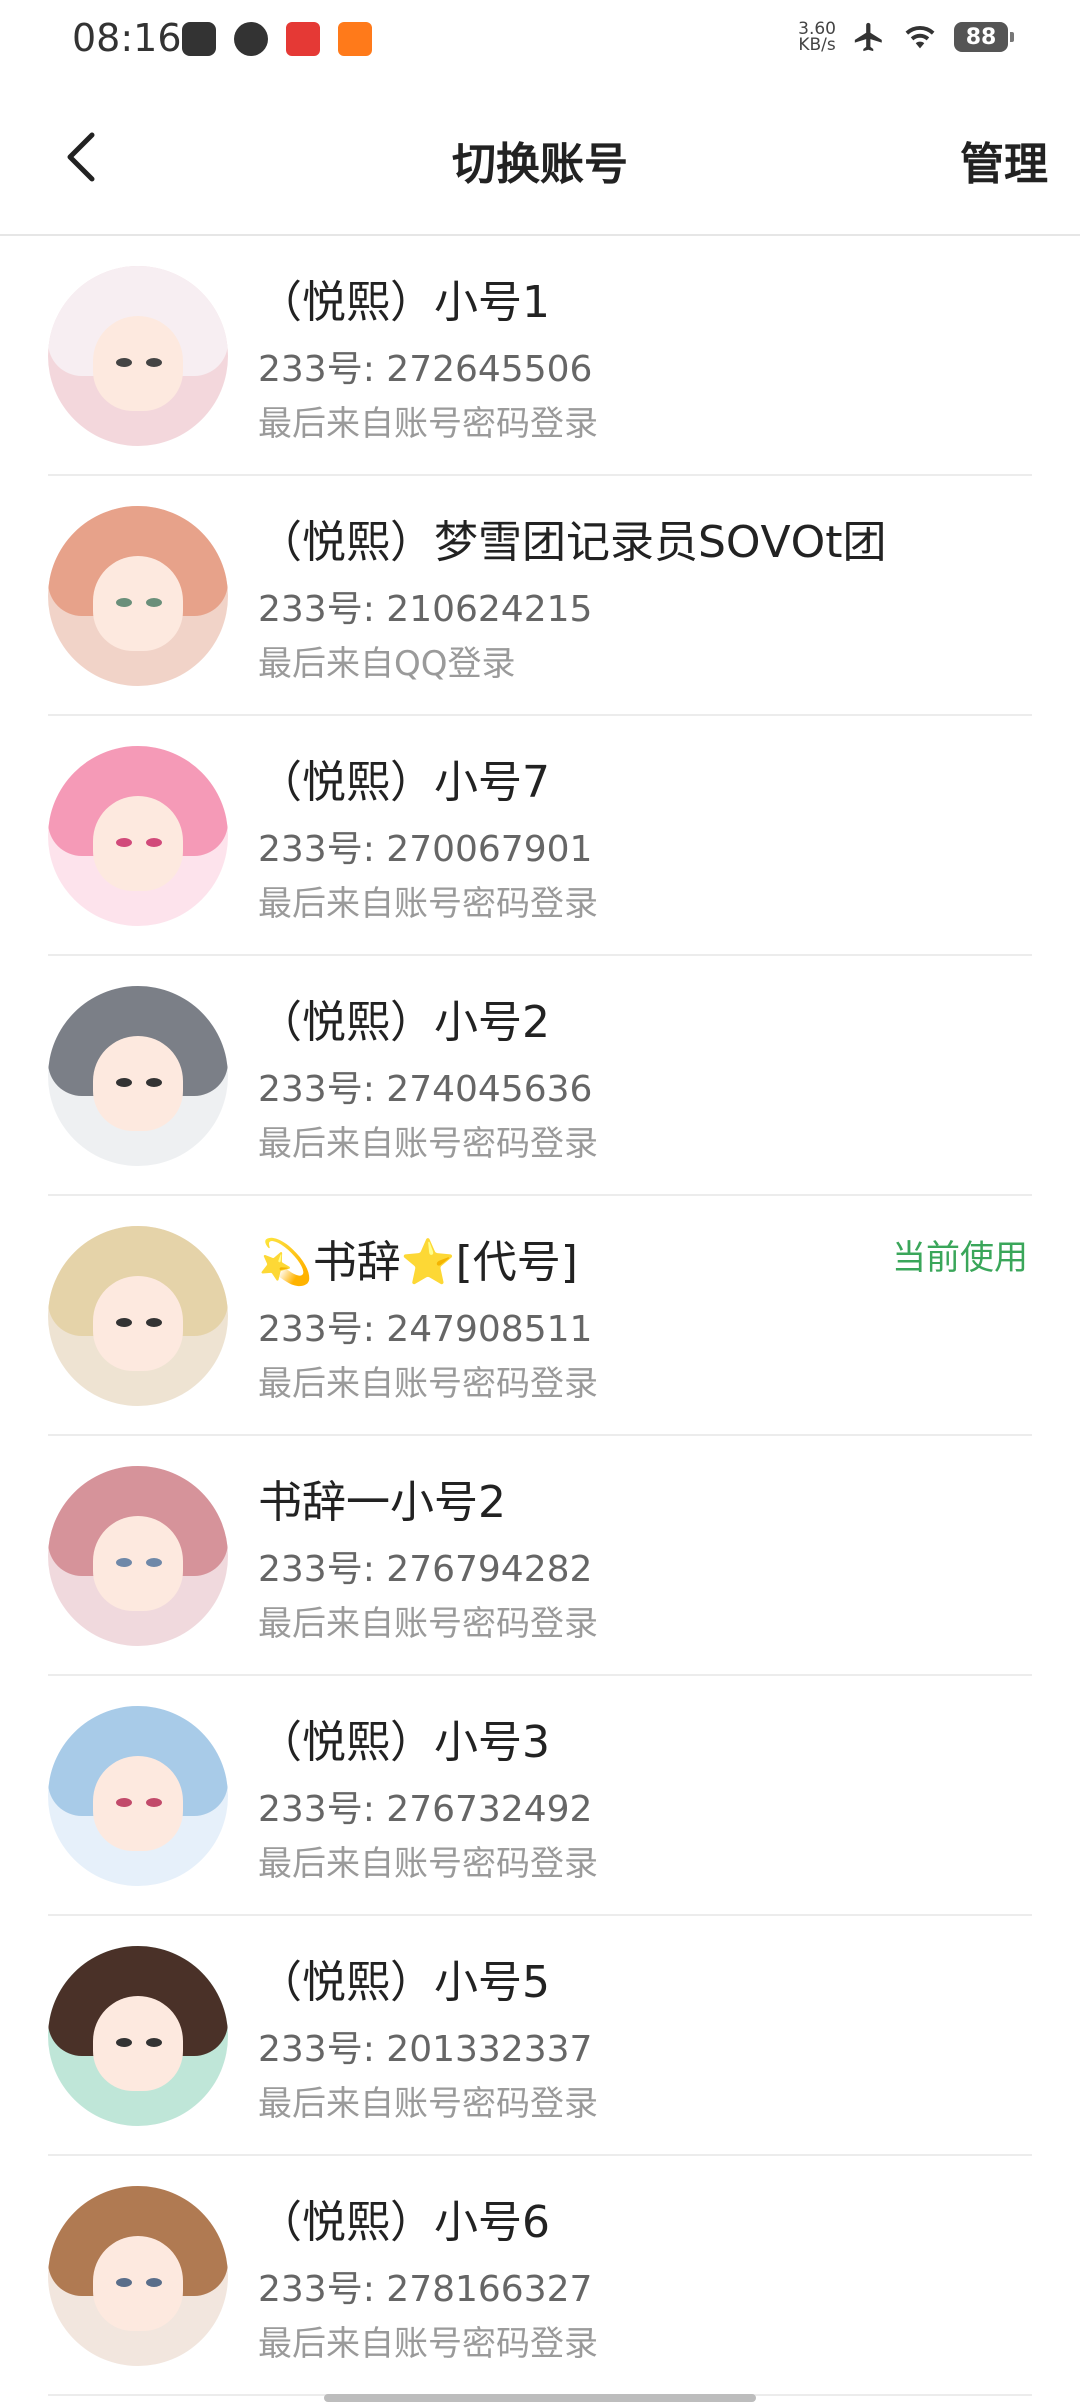 The width and height of the screenshot is (1080, 2408). I want to click on account-name: （悦熙）小号7, so click(404, 782).